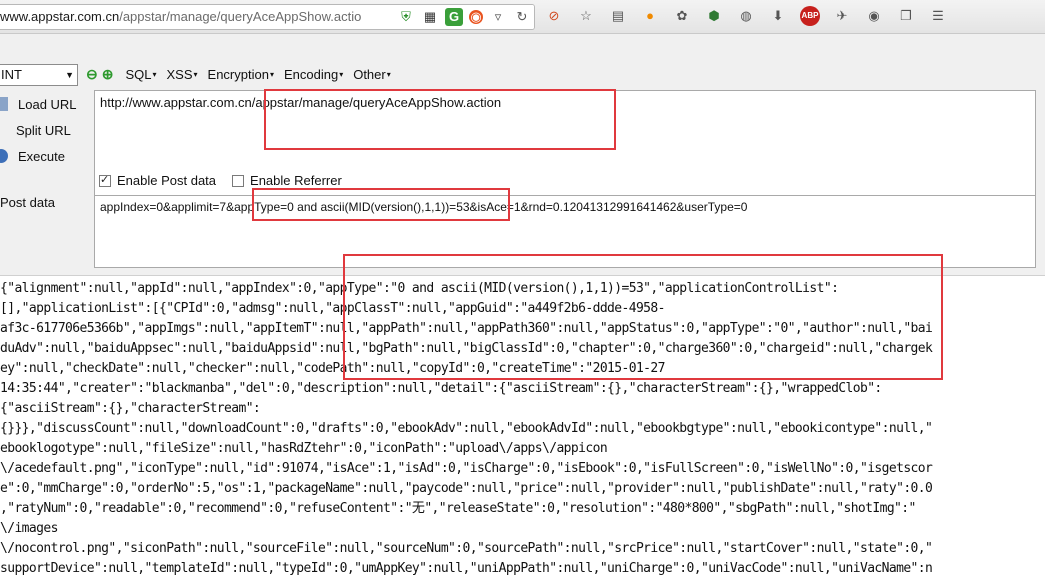 The image size is (1045, 583). Describe the element at coordinates (166, 180) in the screenshot. I see `enable-post-label: Enable Post data` at that location.